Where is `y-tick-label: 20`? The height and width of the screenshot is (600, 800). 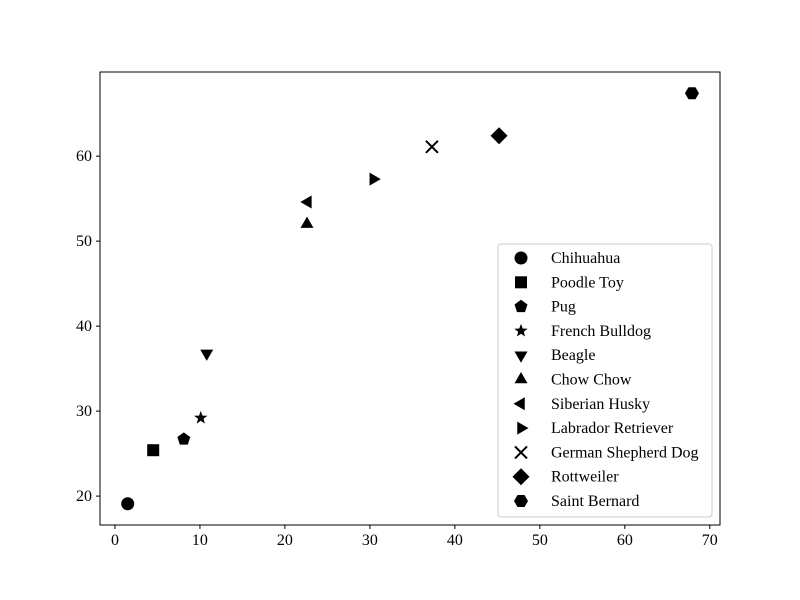
y-tick-label: 20 is located at coordinates (84, 496).